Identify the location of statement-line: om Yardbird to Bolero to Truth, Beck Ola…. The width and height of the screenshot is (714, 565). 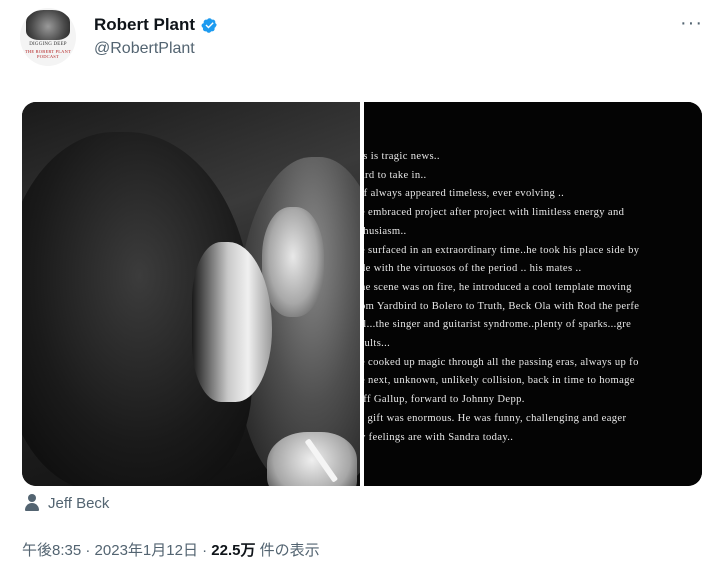
(502, 306).